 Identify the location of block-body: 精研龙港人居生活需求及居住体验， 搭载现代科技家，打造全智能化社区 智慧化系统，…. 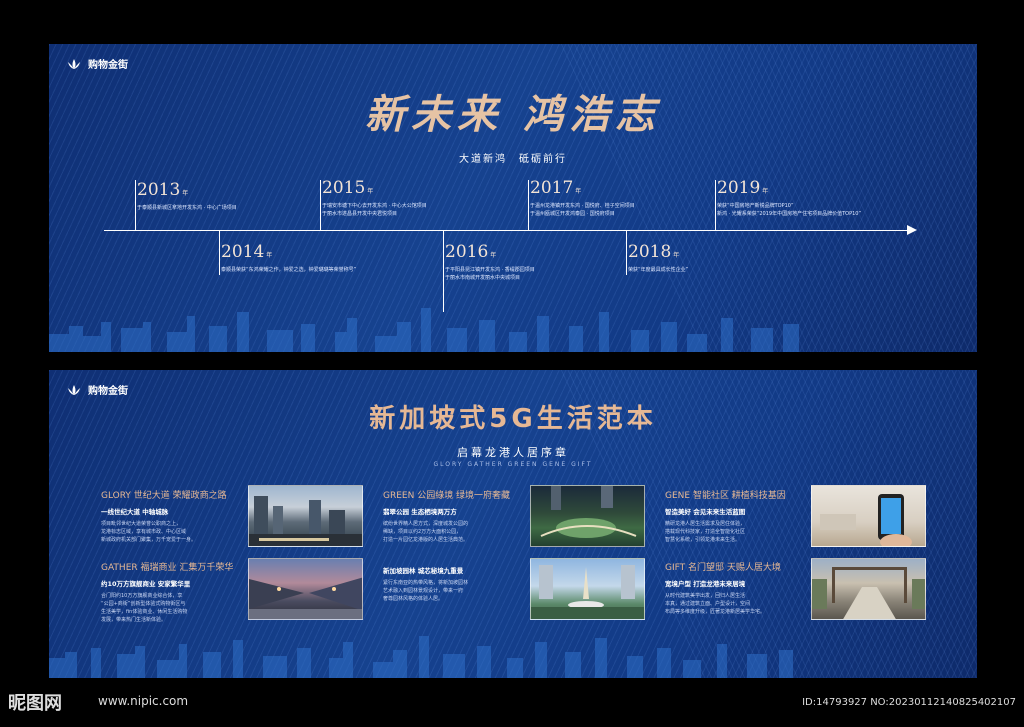
(705, 532).